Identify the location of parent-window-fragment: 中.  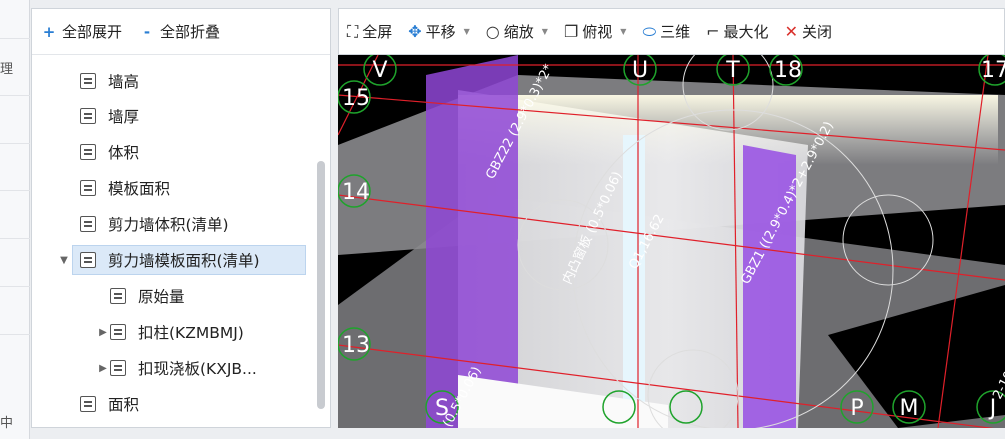
(7, 423).